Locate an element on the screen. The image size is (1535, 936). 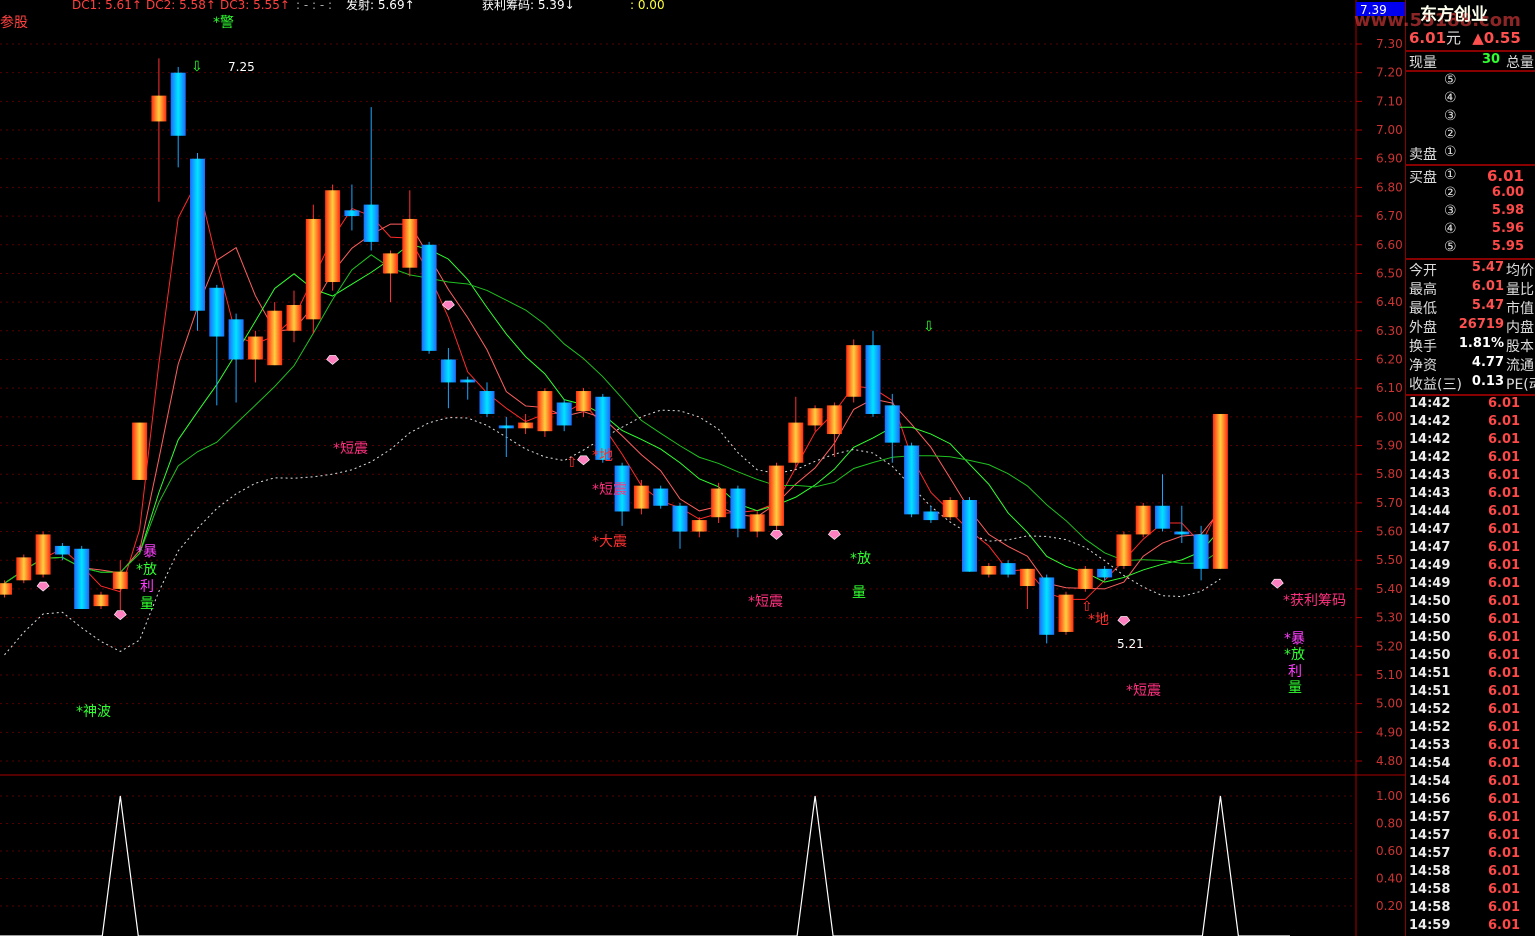
signal-bao-1: *暴 is located at coordinates (146, 552).